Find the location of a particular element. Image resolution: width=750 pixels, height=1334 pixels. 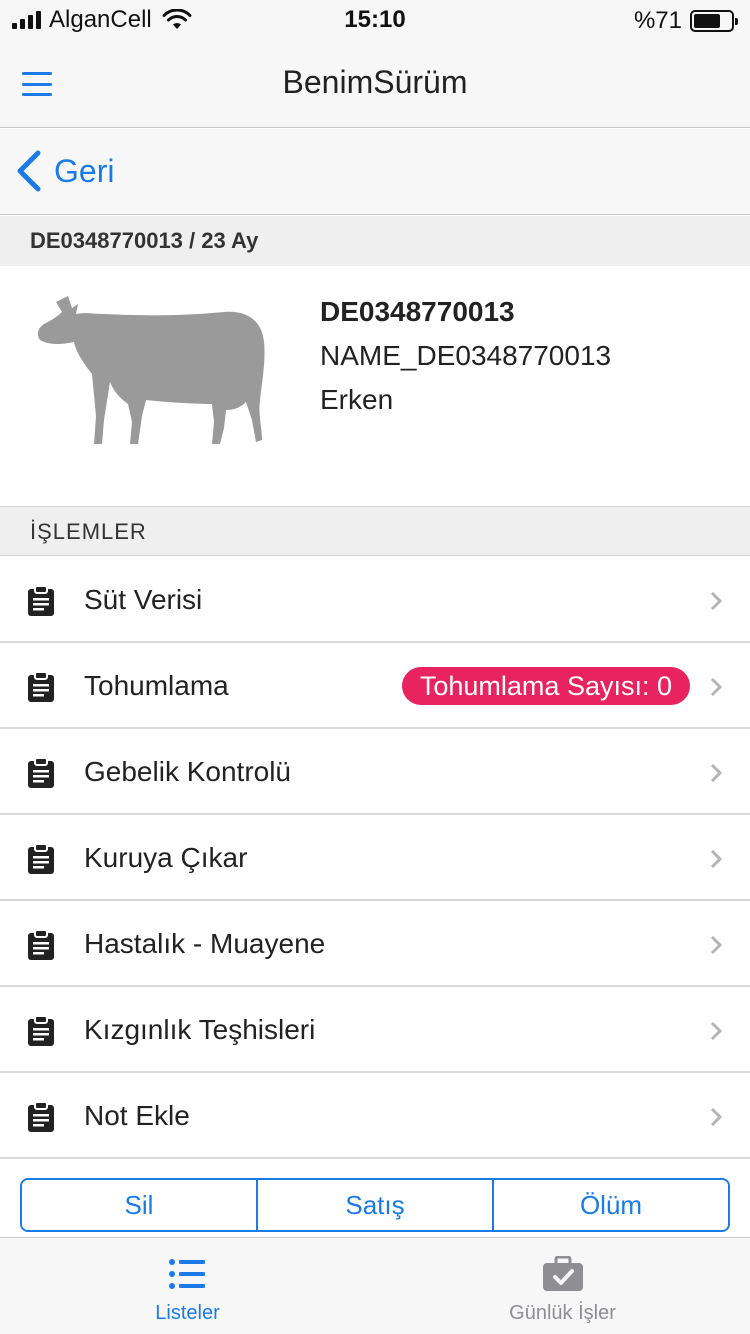

tab-listeler: Listeler is located at coordinates (187, 1286).